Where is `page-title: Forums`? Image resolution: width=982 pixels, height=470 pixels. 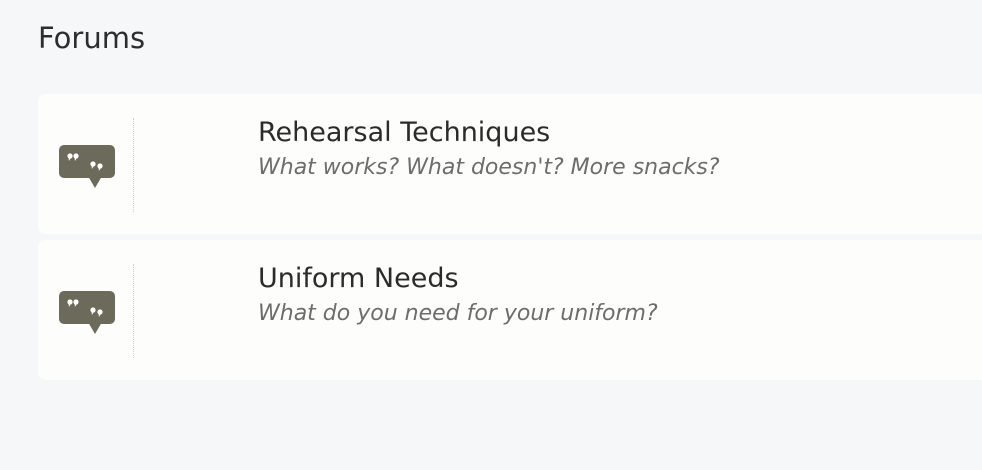 page-title: Forums is located at coordinates (92, 38).